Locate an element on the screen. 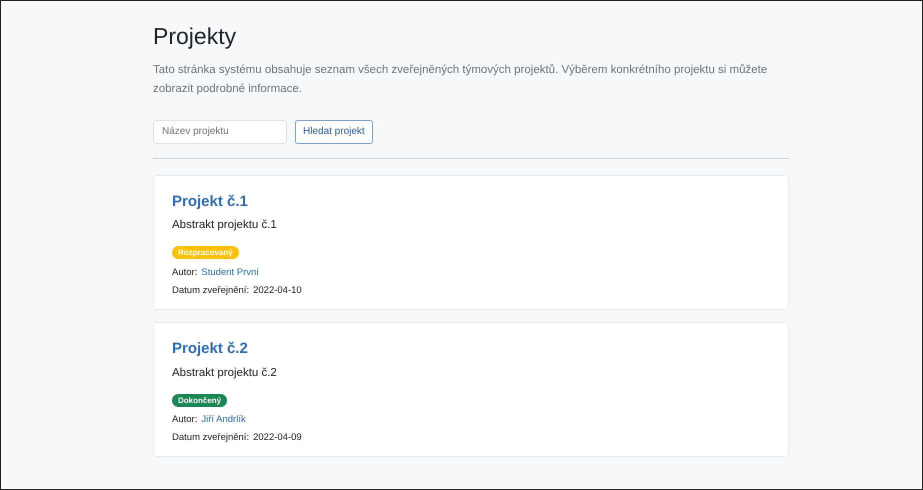  publish-date: 2022-04-10 is located at coordinates (277, 290).